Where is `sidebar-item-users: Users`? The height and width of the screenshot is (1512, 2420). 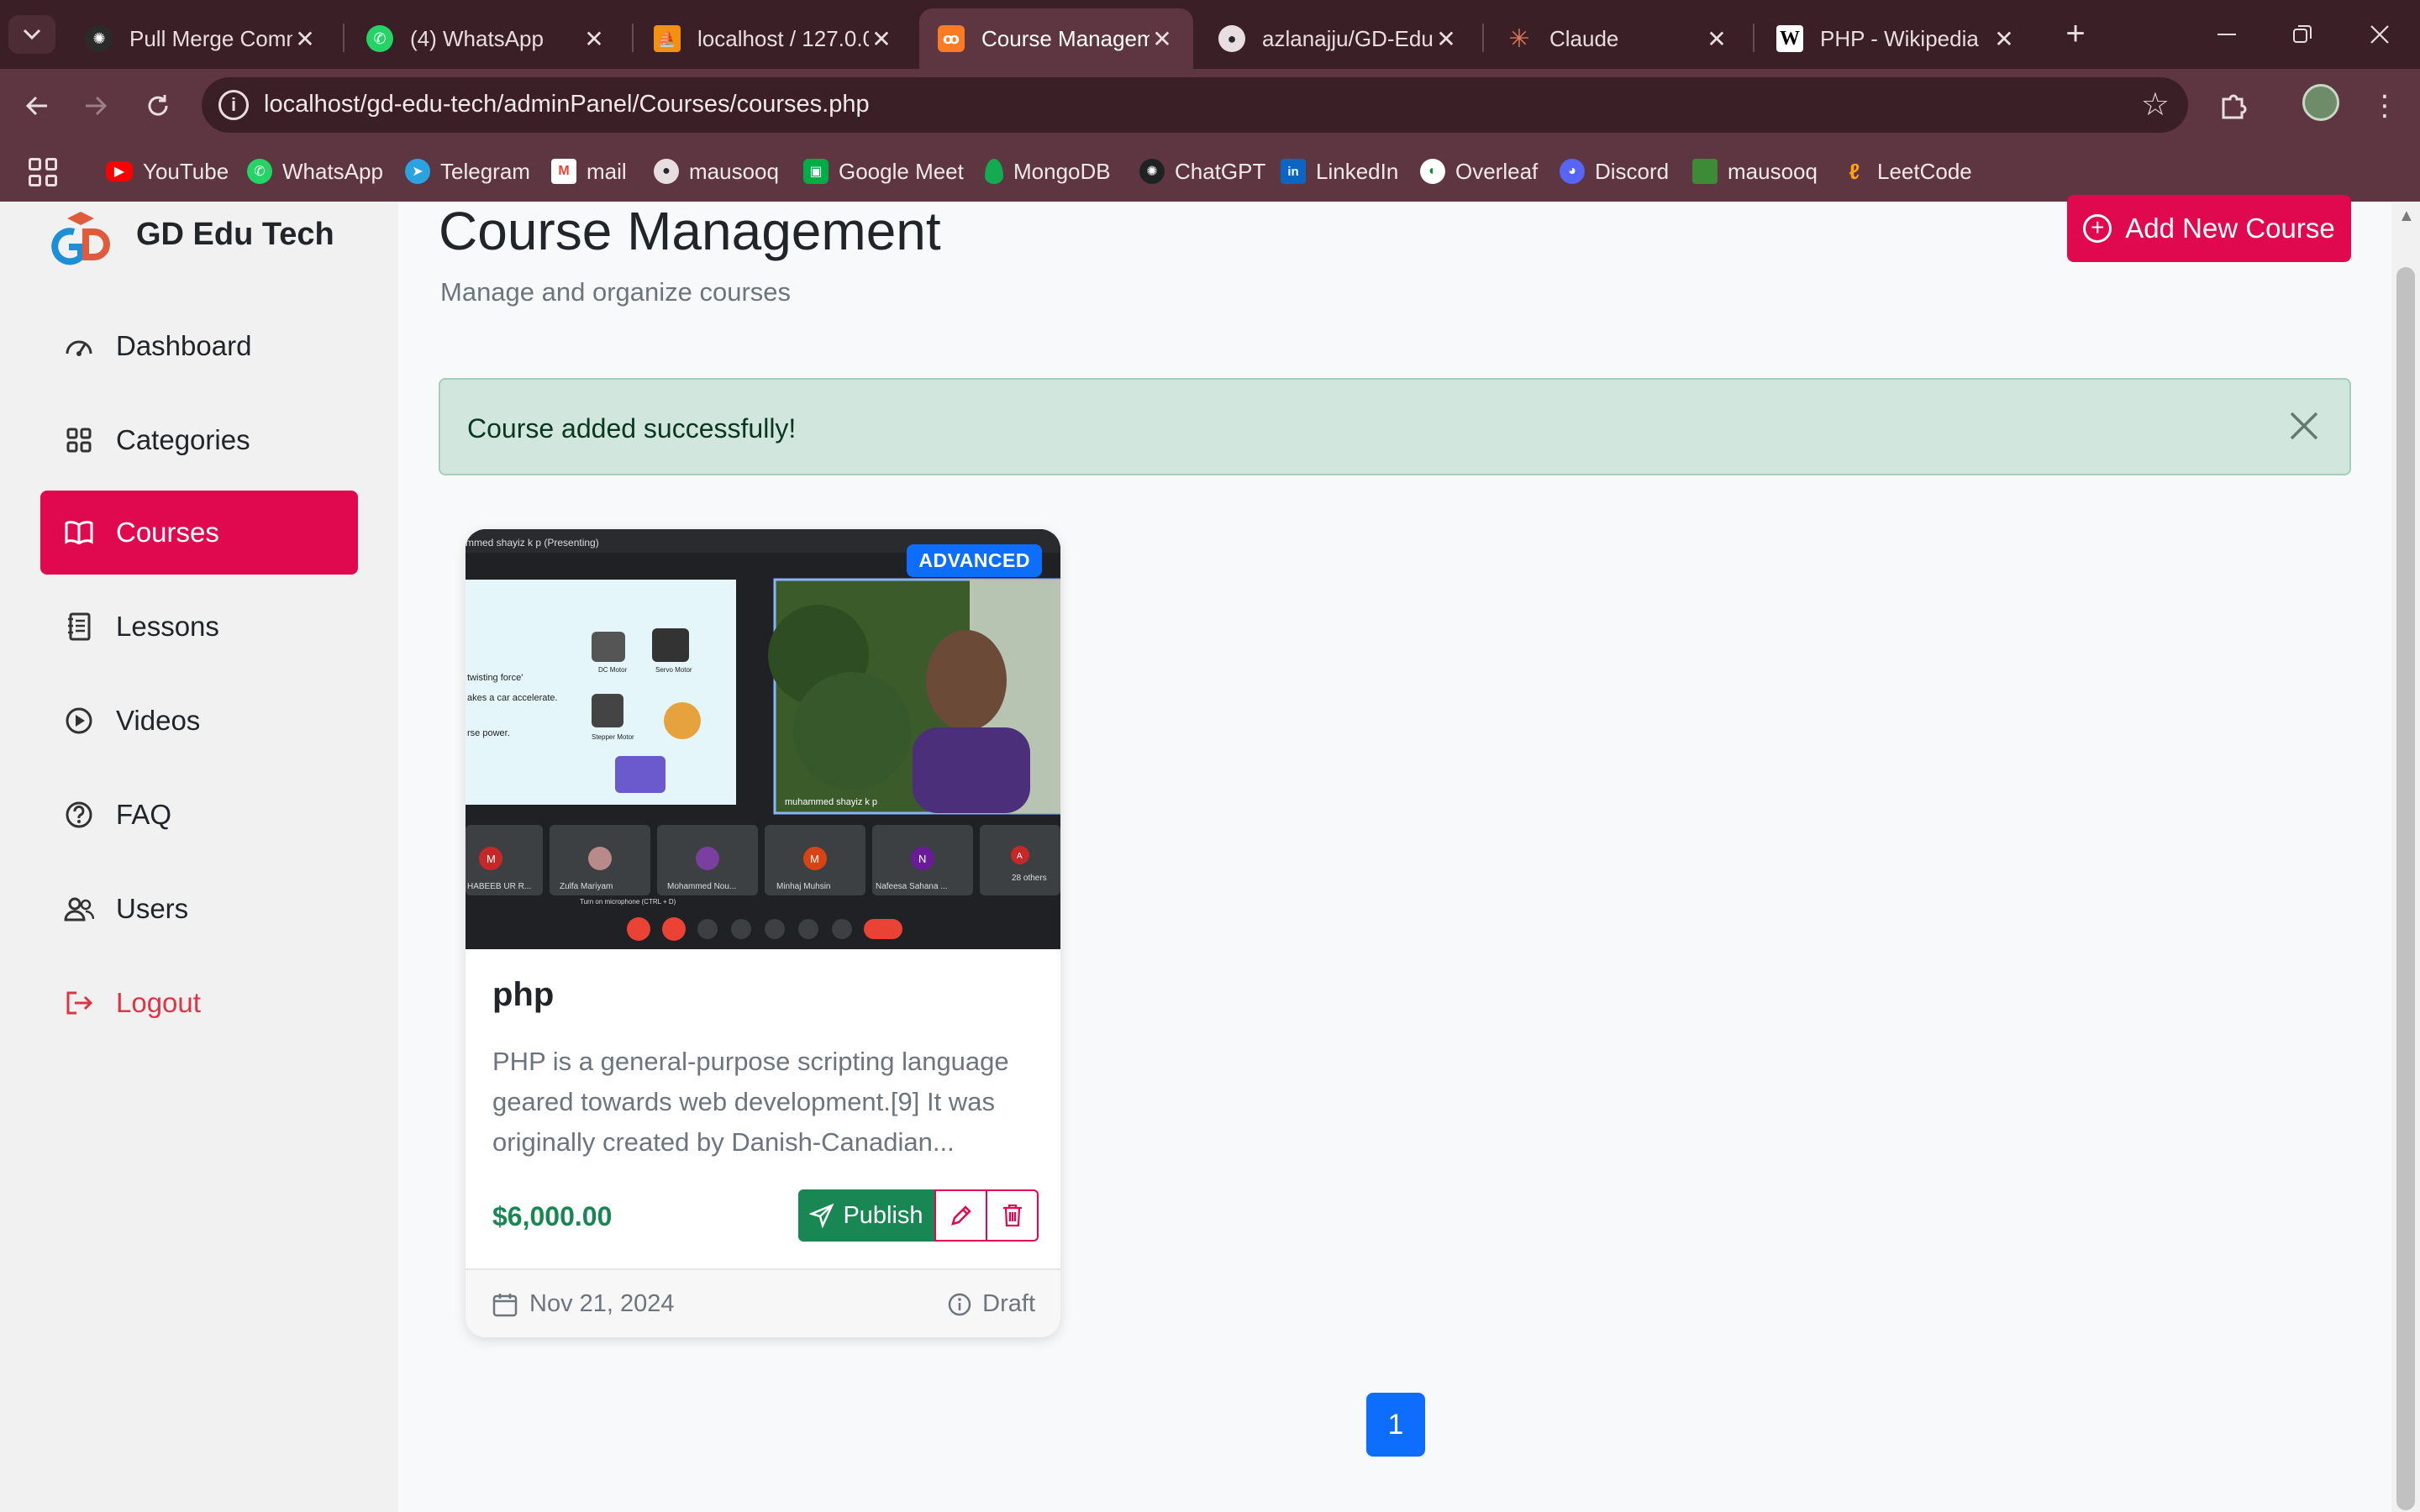 sidebar-item-users: Users is located at coordinates (199, 909).